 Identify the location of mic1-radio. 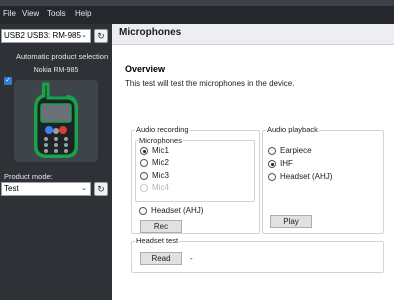
(144, 151).